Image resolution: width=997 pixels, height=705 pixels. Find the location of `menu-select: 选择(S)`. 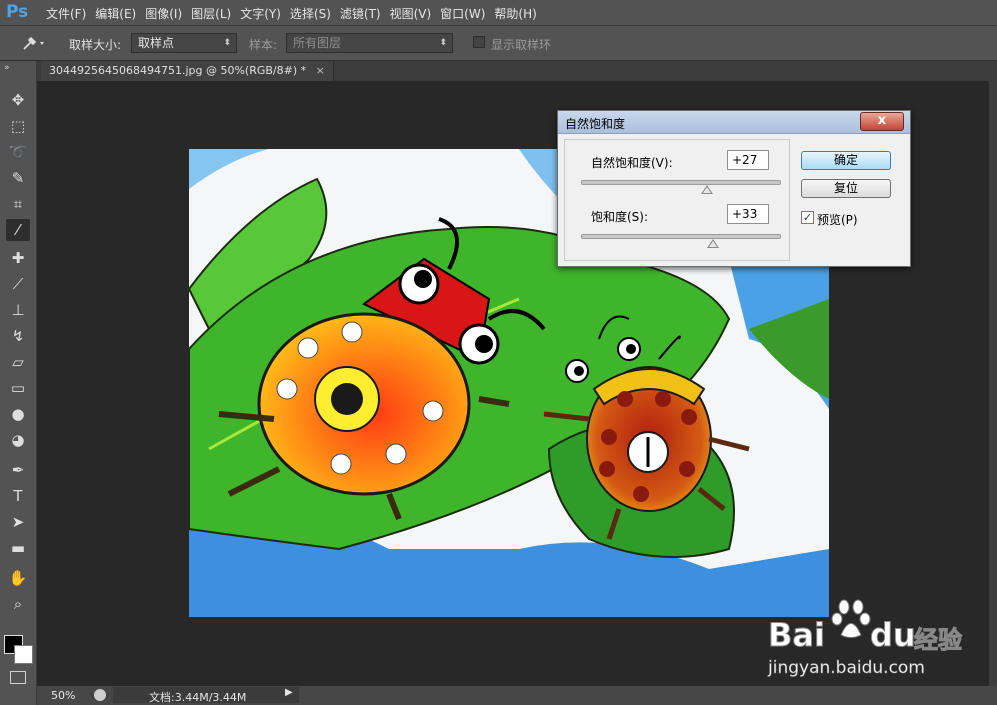

menu-select: 选择(S) is located at coordinates (310, 13).